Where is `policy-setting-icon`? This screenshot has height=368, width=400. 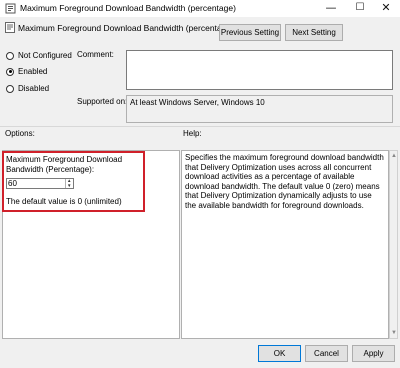
policy-setting-icon is located at coordinates (10, 27).